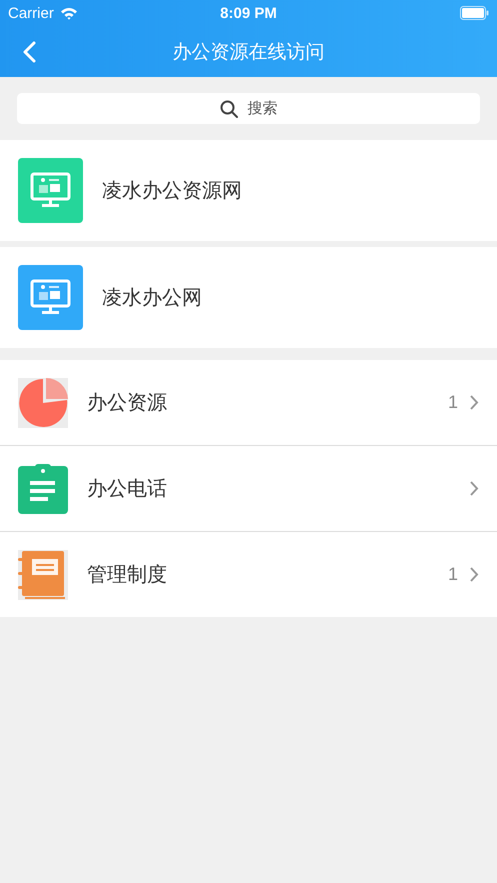 The height and width of the screenshot is (883, 497). I want to click on pie-chart-icon, so click(43, 403).